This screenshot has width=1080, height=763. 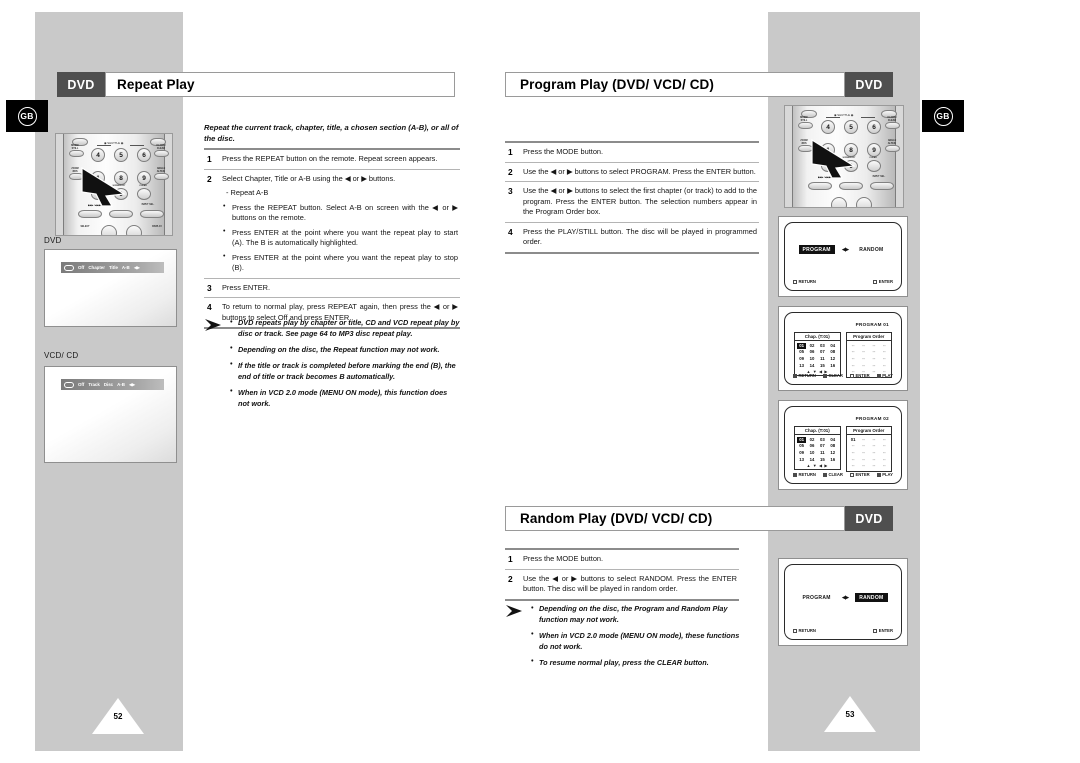 I want to click on left-right-arrows-icon: ◀▶, so click(x=131, y=384).